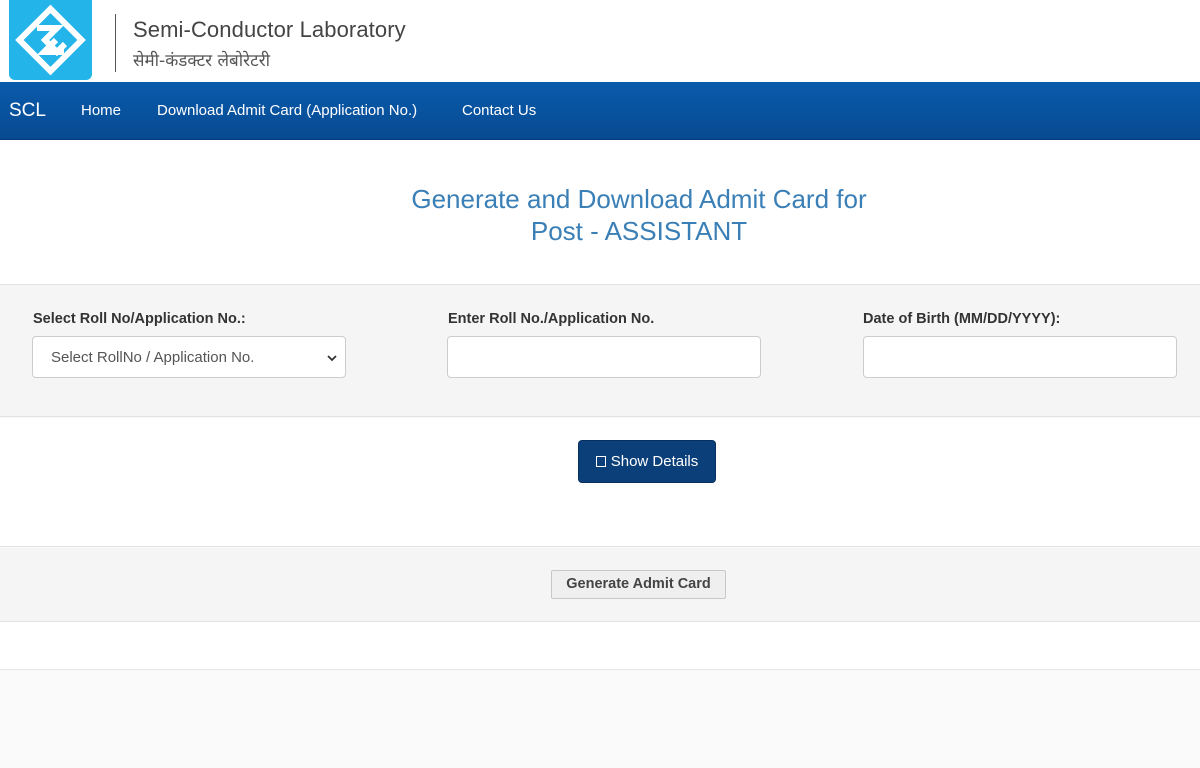 The height and width of the screenshot is (768, 1200). I want to click on generate-admit-card-button: Generate Admit Card, so click(638, 584).